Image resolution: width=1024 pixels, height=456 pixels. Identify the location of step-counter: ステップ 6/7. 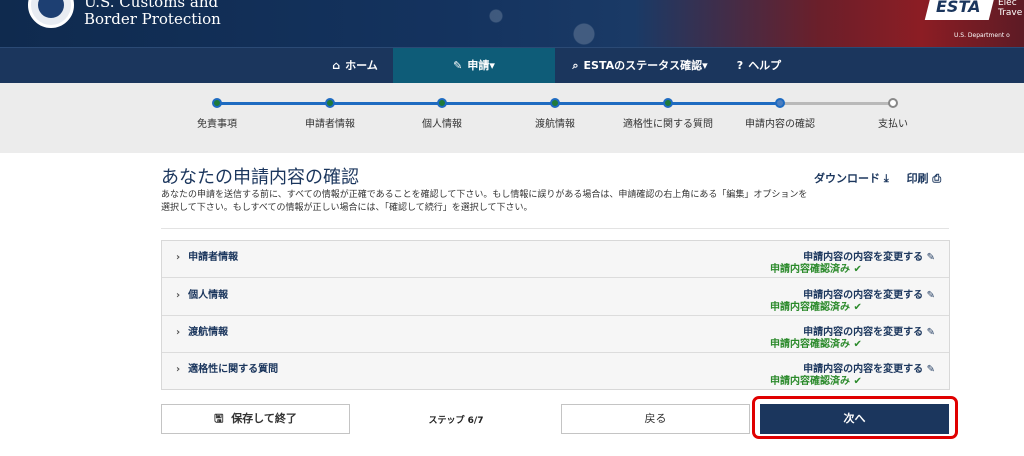
(456, 421).